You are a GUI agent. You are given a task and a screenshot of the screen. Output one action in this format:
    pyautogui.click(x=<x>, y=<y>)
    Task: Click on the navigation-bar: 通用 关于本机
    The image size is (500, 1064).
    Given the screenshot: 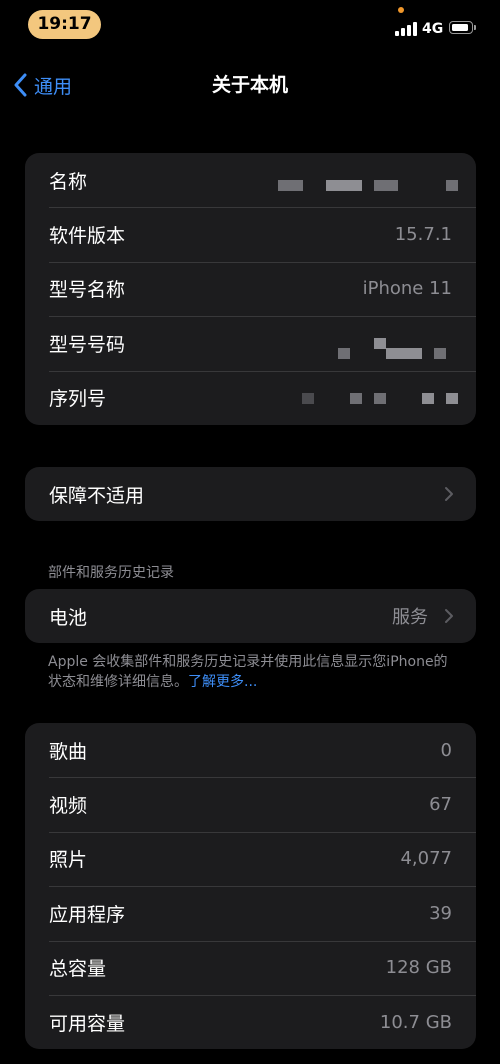 What is the action you would take?
    pyautogui.click(x=250, y=85)
    